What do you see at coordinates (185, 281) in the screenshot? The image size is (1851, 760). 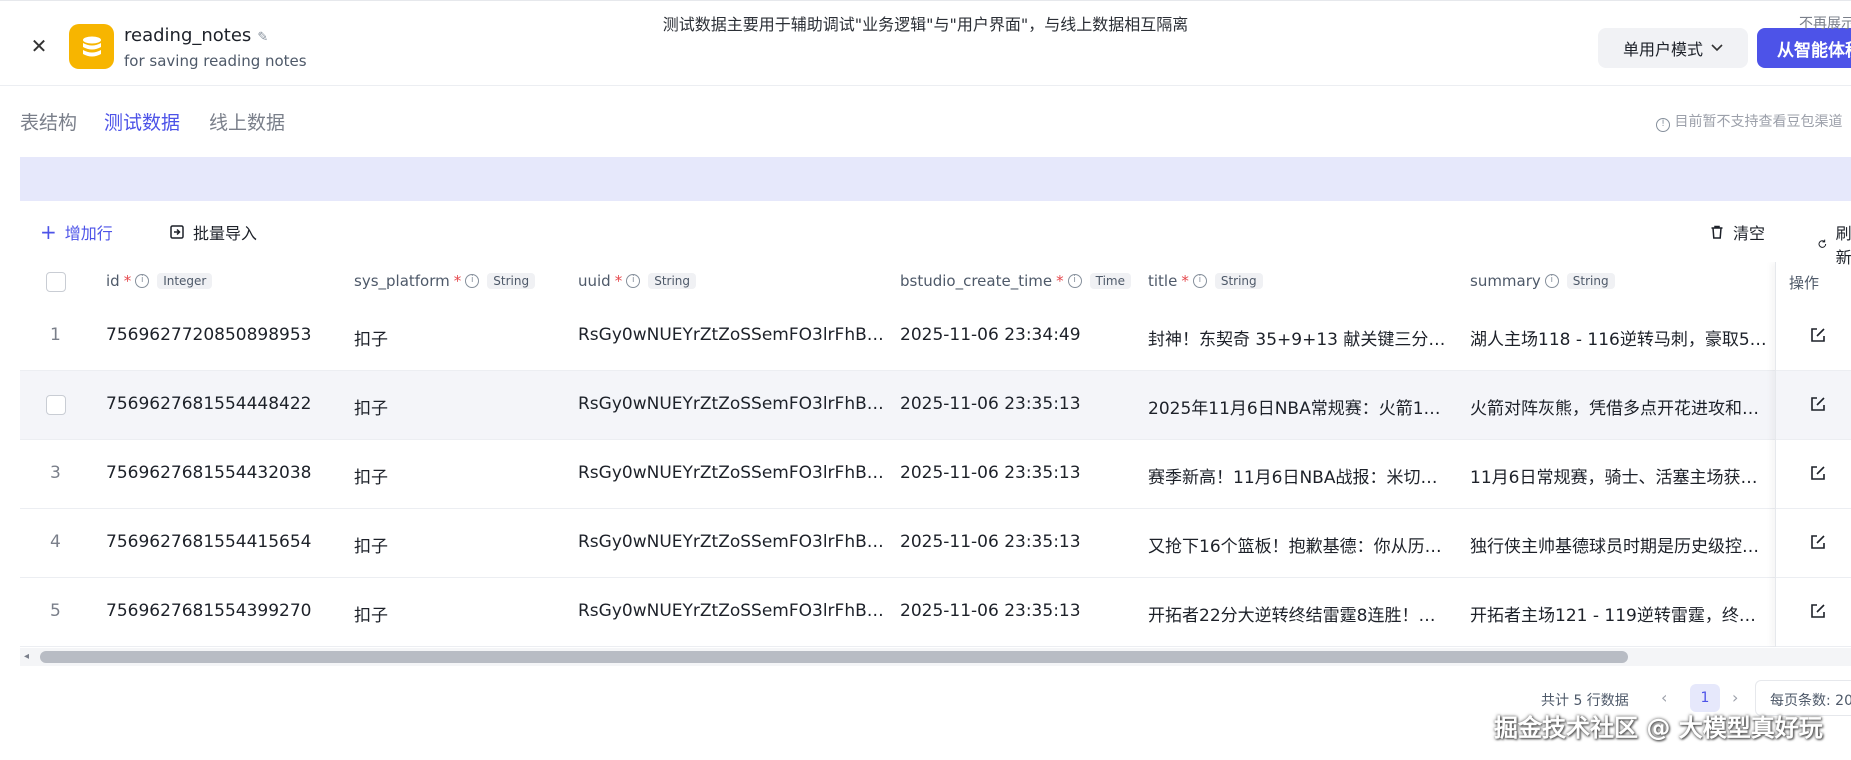 I see `type-tag: Integer` at bounding box center [185, 281].